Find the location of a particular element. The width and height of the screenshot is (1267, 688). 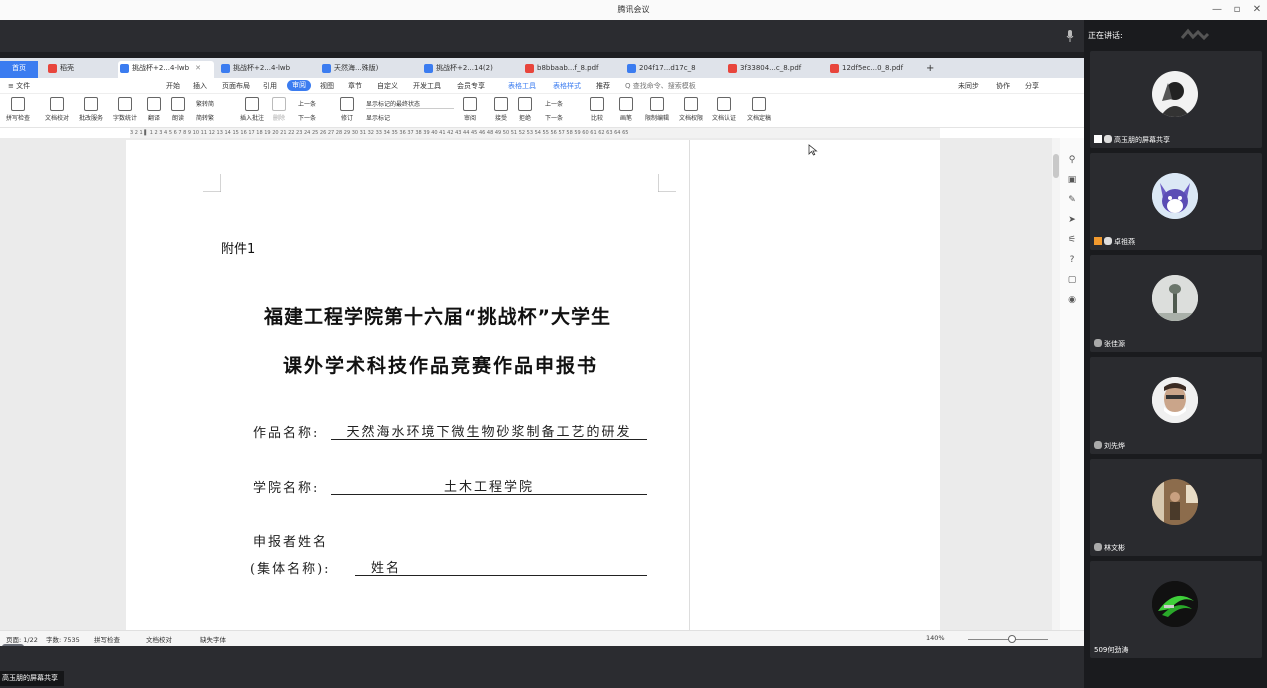

delete-comment-button: 删除 is located at coordinates (279, 109).